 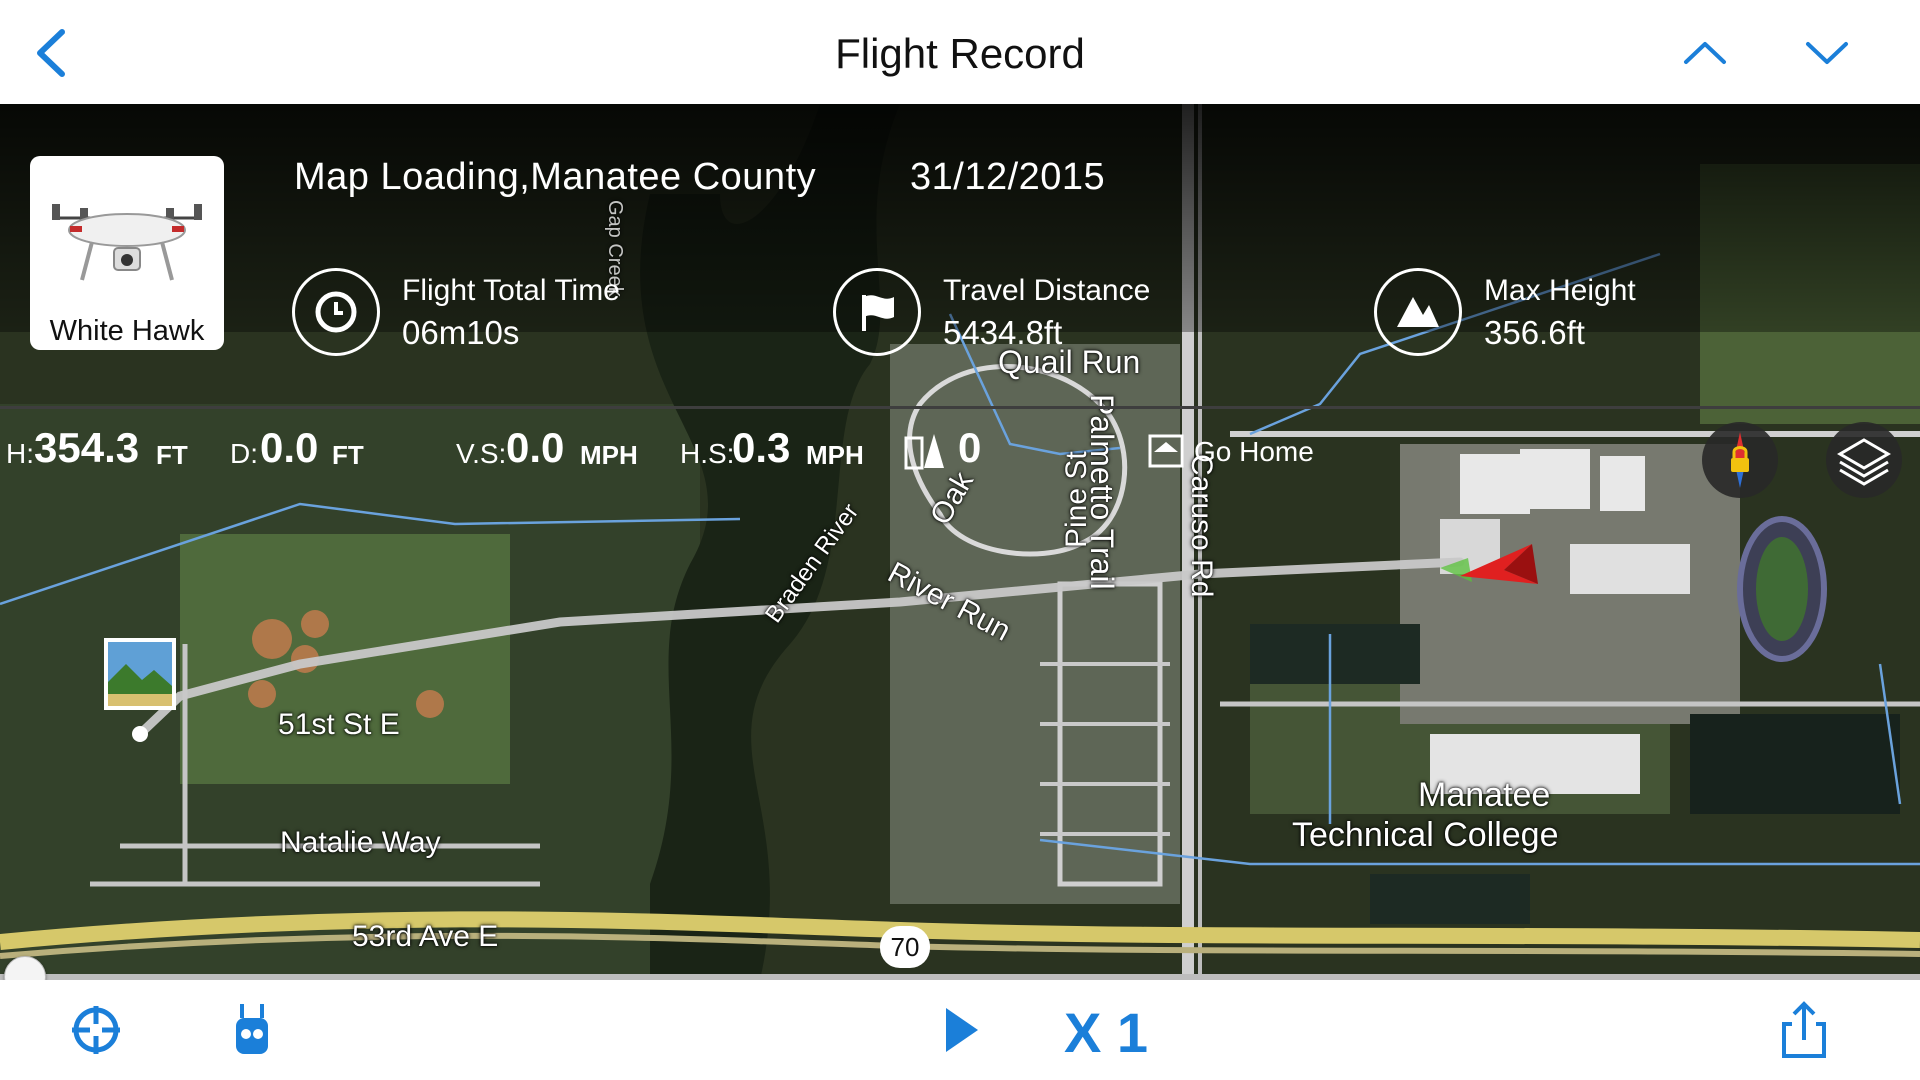 I want to click on distance-value: 0.0, so click(x=289, y=447).